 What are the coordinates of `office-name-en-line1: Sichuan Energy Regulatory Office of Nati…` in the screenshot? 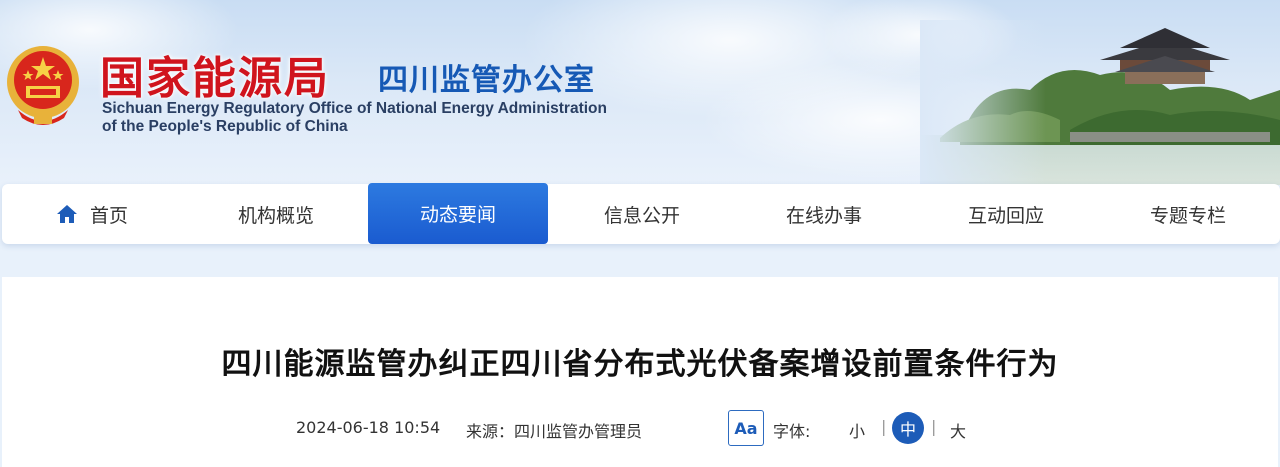 It's located at (354, 108).